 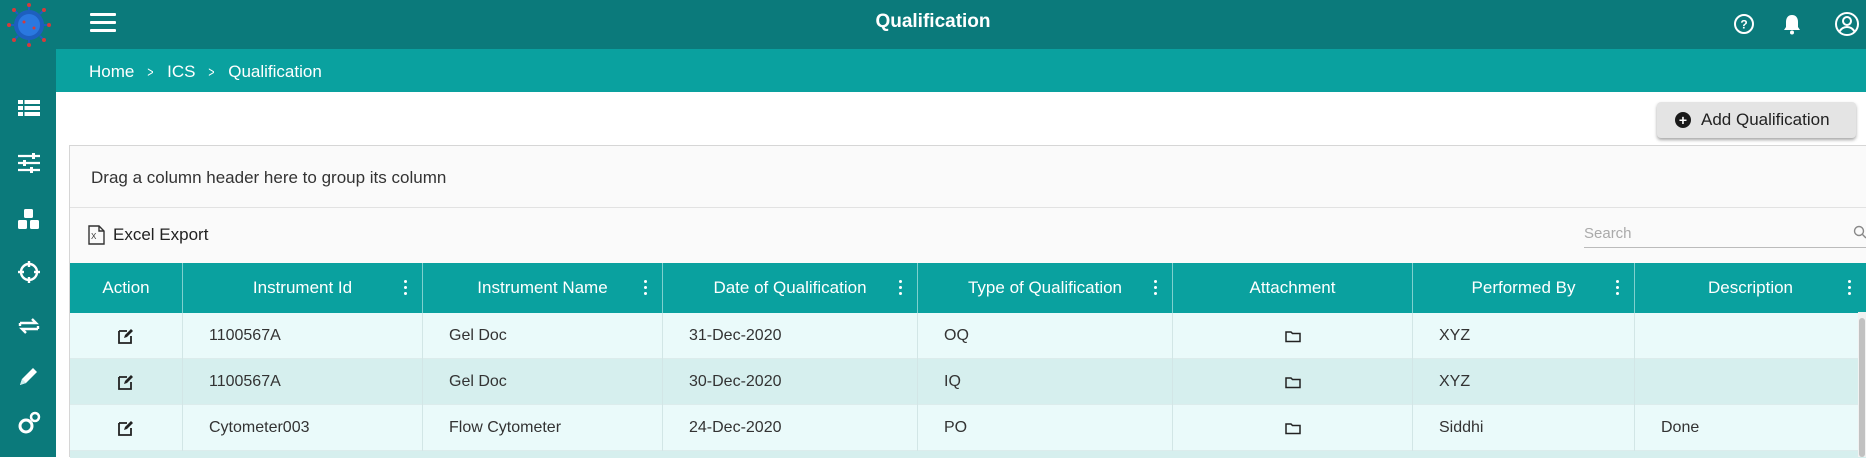 I want to click on column-label: Action, so click(x=125, y=288).